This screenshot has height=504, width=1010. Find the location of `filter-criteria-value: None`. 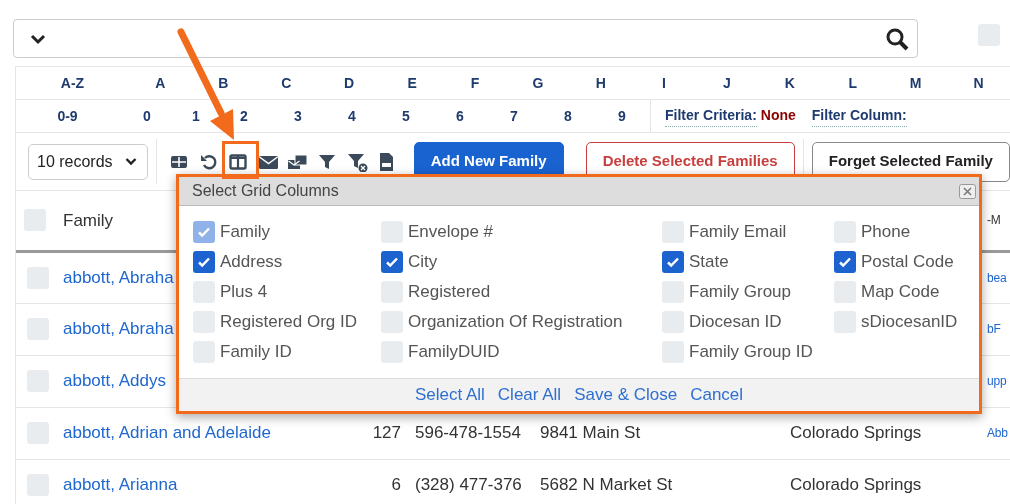

filter-criteria-value: None is located at coordinates (778, 115).